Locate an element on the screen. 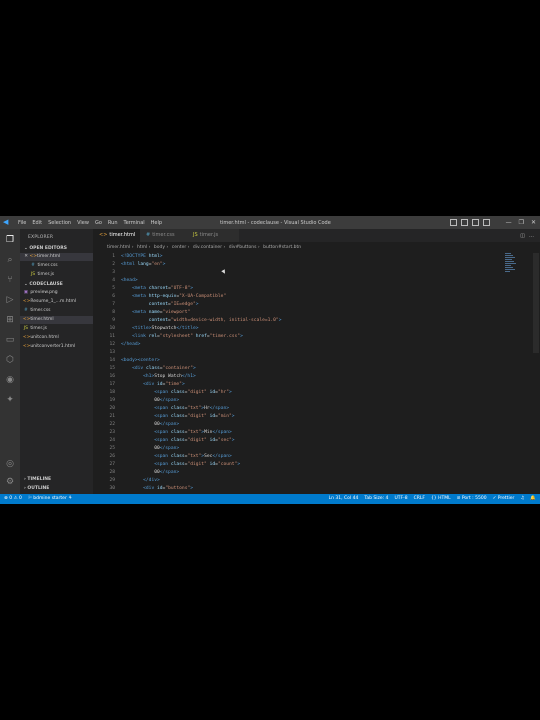 The height and width of the screenshot is (720, 540). breadcrumb-item: timer.html is located at coordinates (118, 247).